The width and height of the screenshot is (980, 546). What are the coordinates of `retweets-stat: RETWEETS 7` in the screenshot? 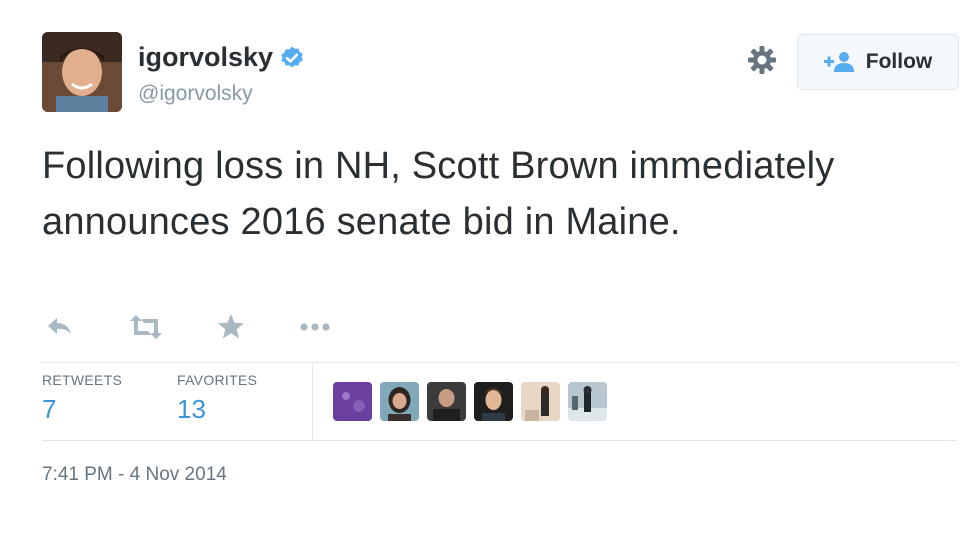 It's located at (82, 398).